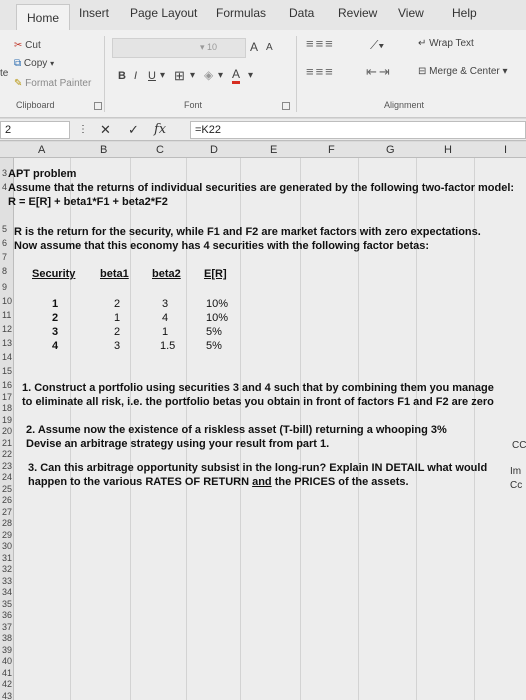  What do you see at coordinates (215, 274) in the screenshot?
I see `header-er: E[R]` at bounding box center [215, 274].